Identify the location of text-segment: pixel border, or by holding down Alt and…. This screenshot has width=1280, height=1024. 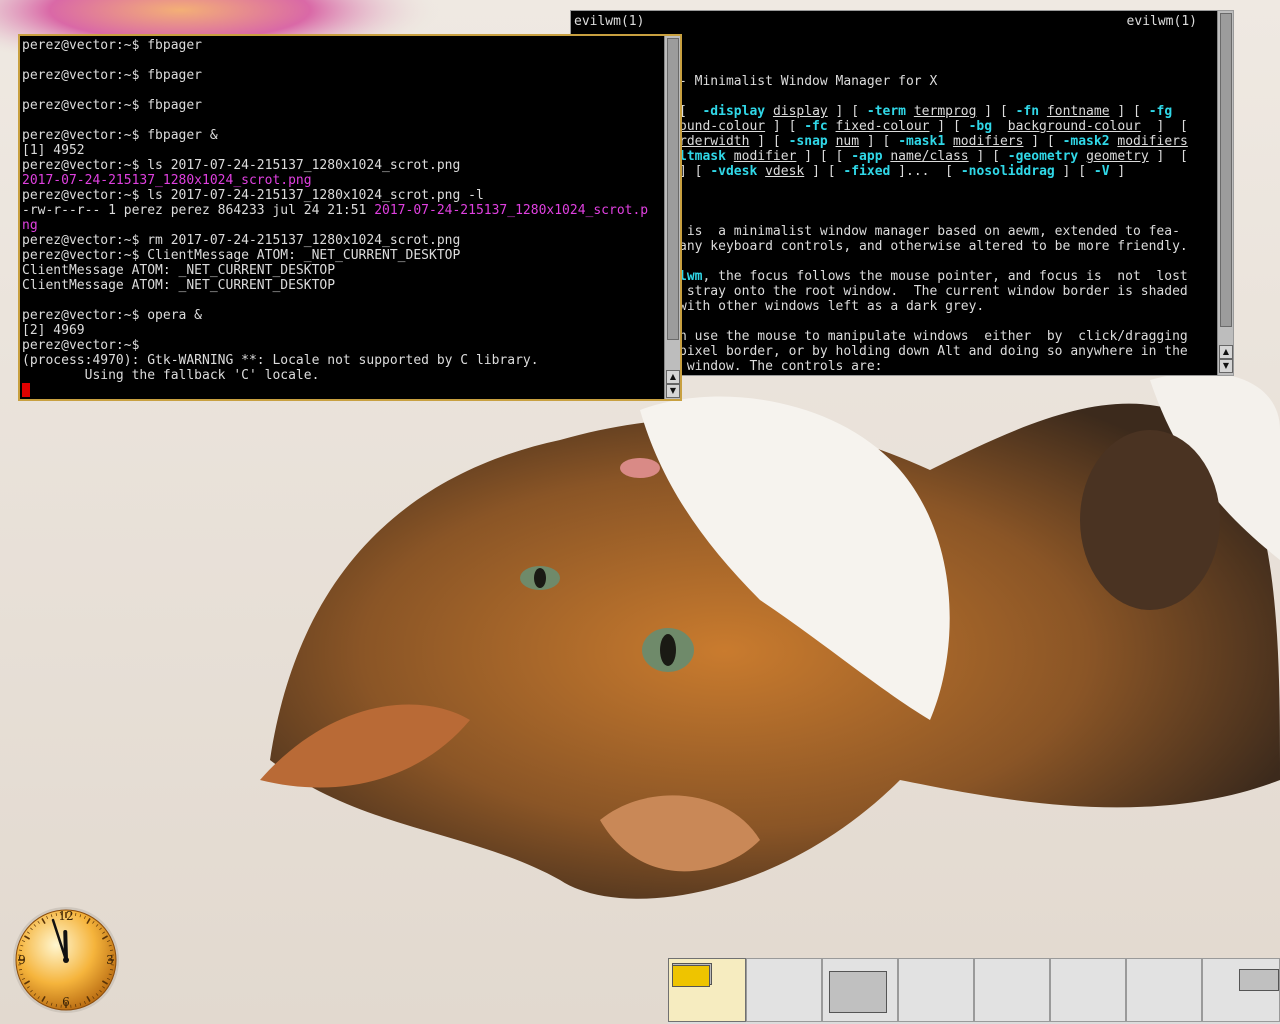
(933, 351).